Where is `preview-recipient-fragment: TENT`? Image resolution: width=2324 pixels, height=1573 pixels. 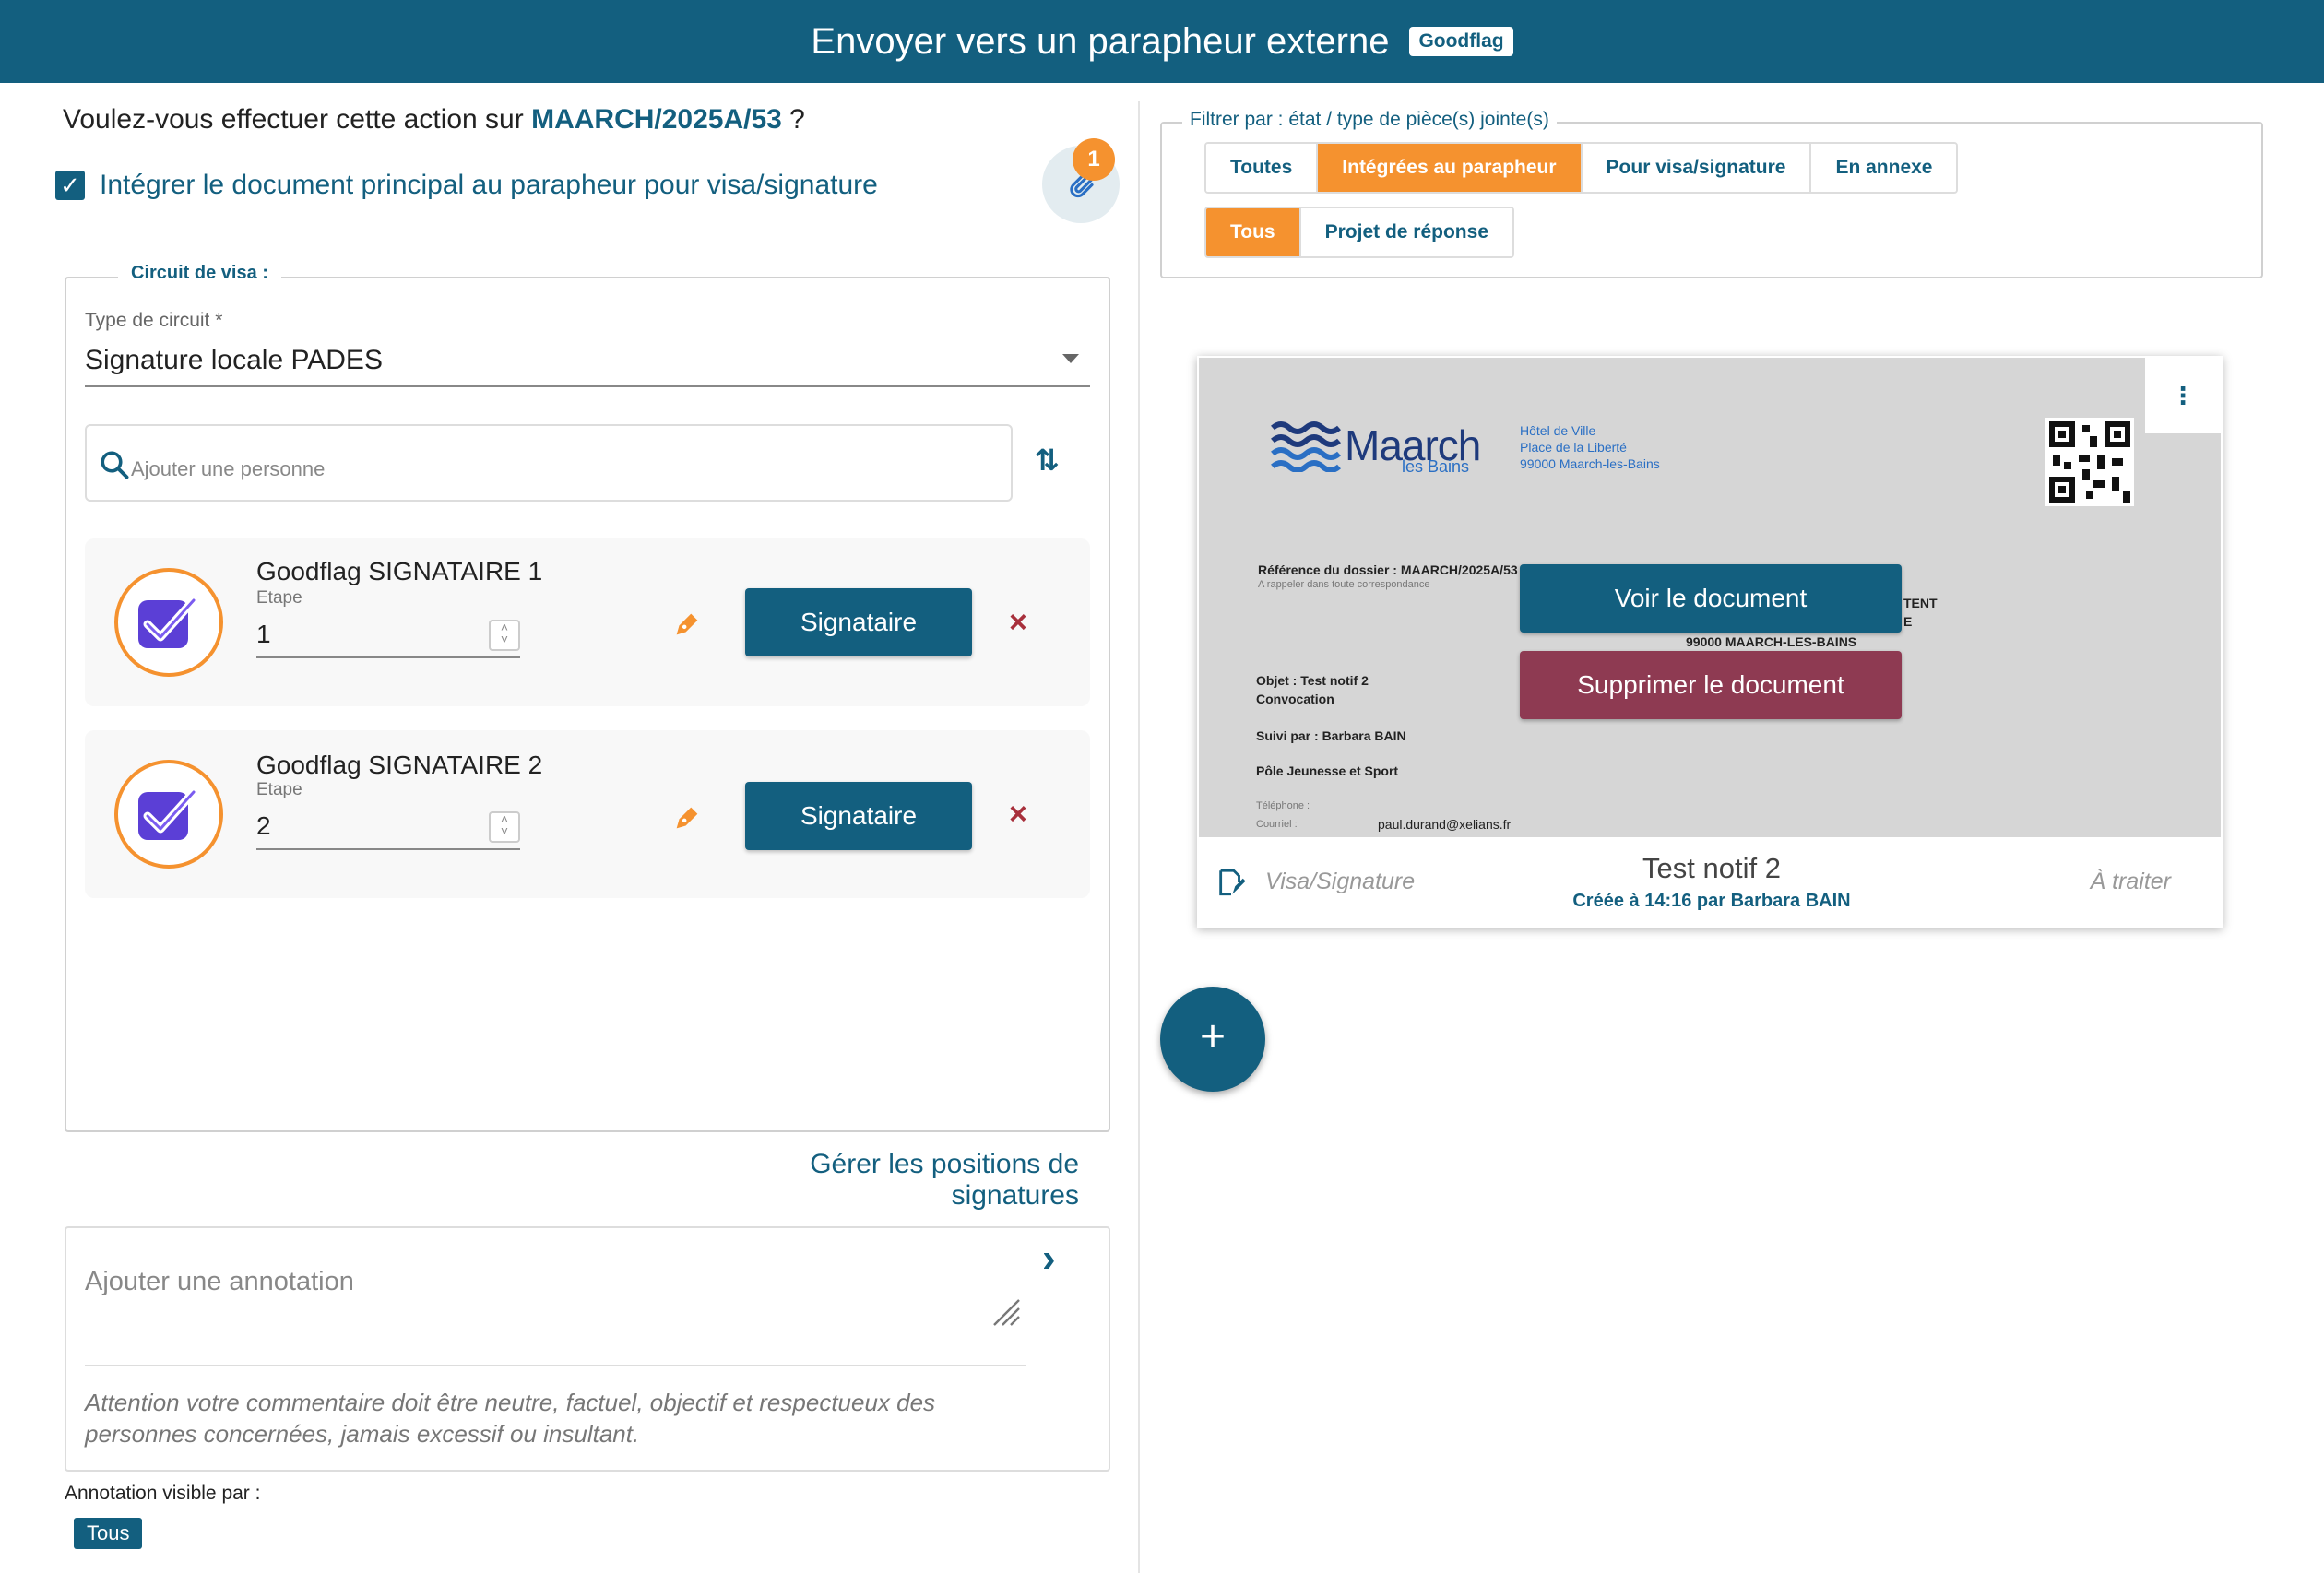 preview-recipient-fragment: TENT is located at coordinates (1920, 603).